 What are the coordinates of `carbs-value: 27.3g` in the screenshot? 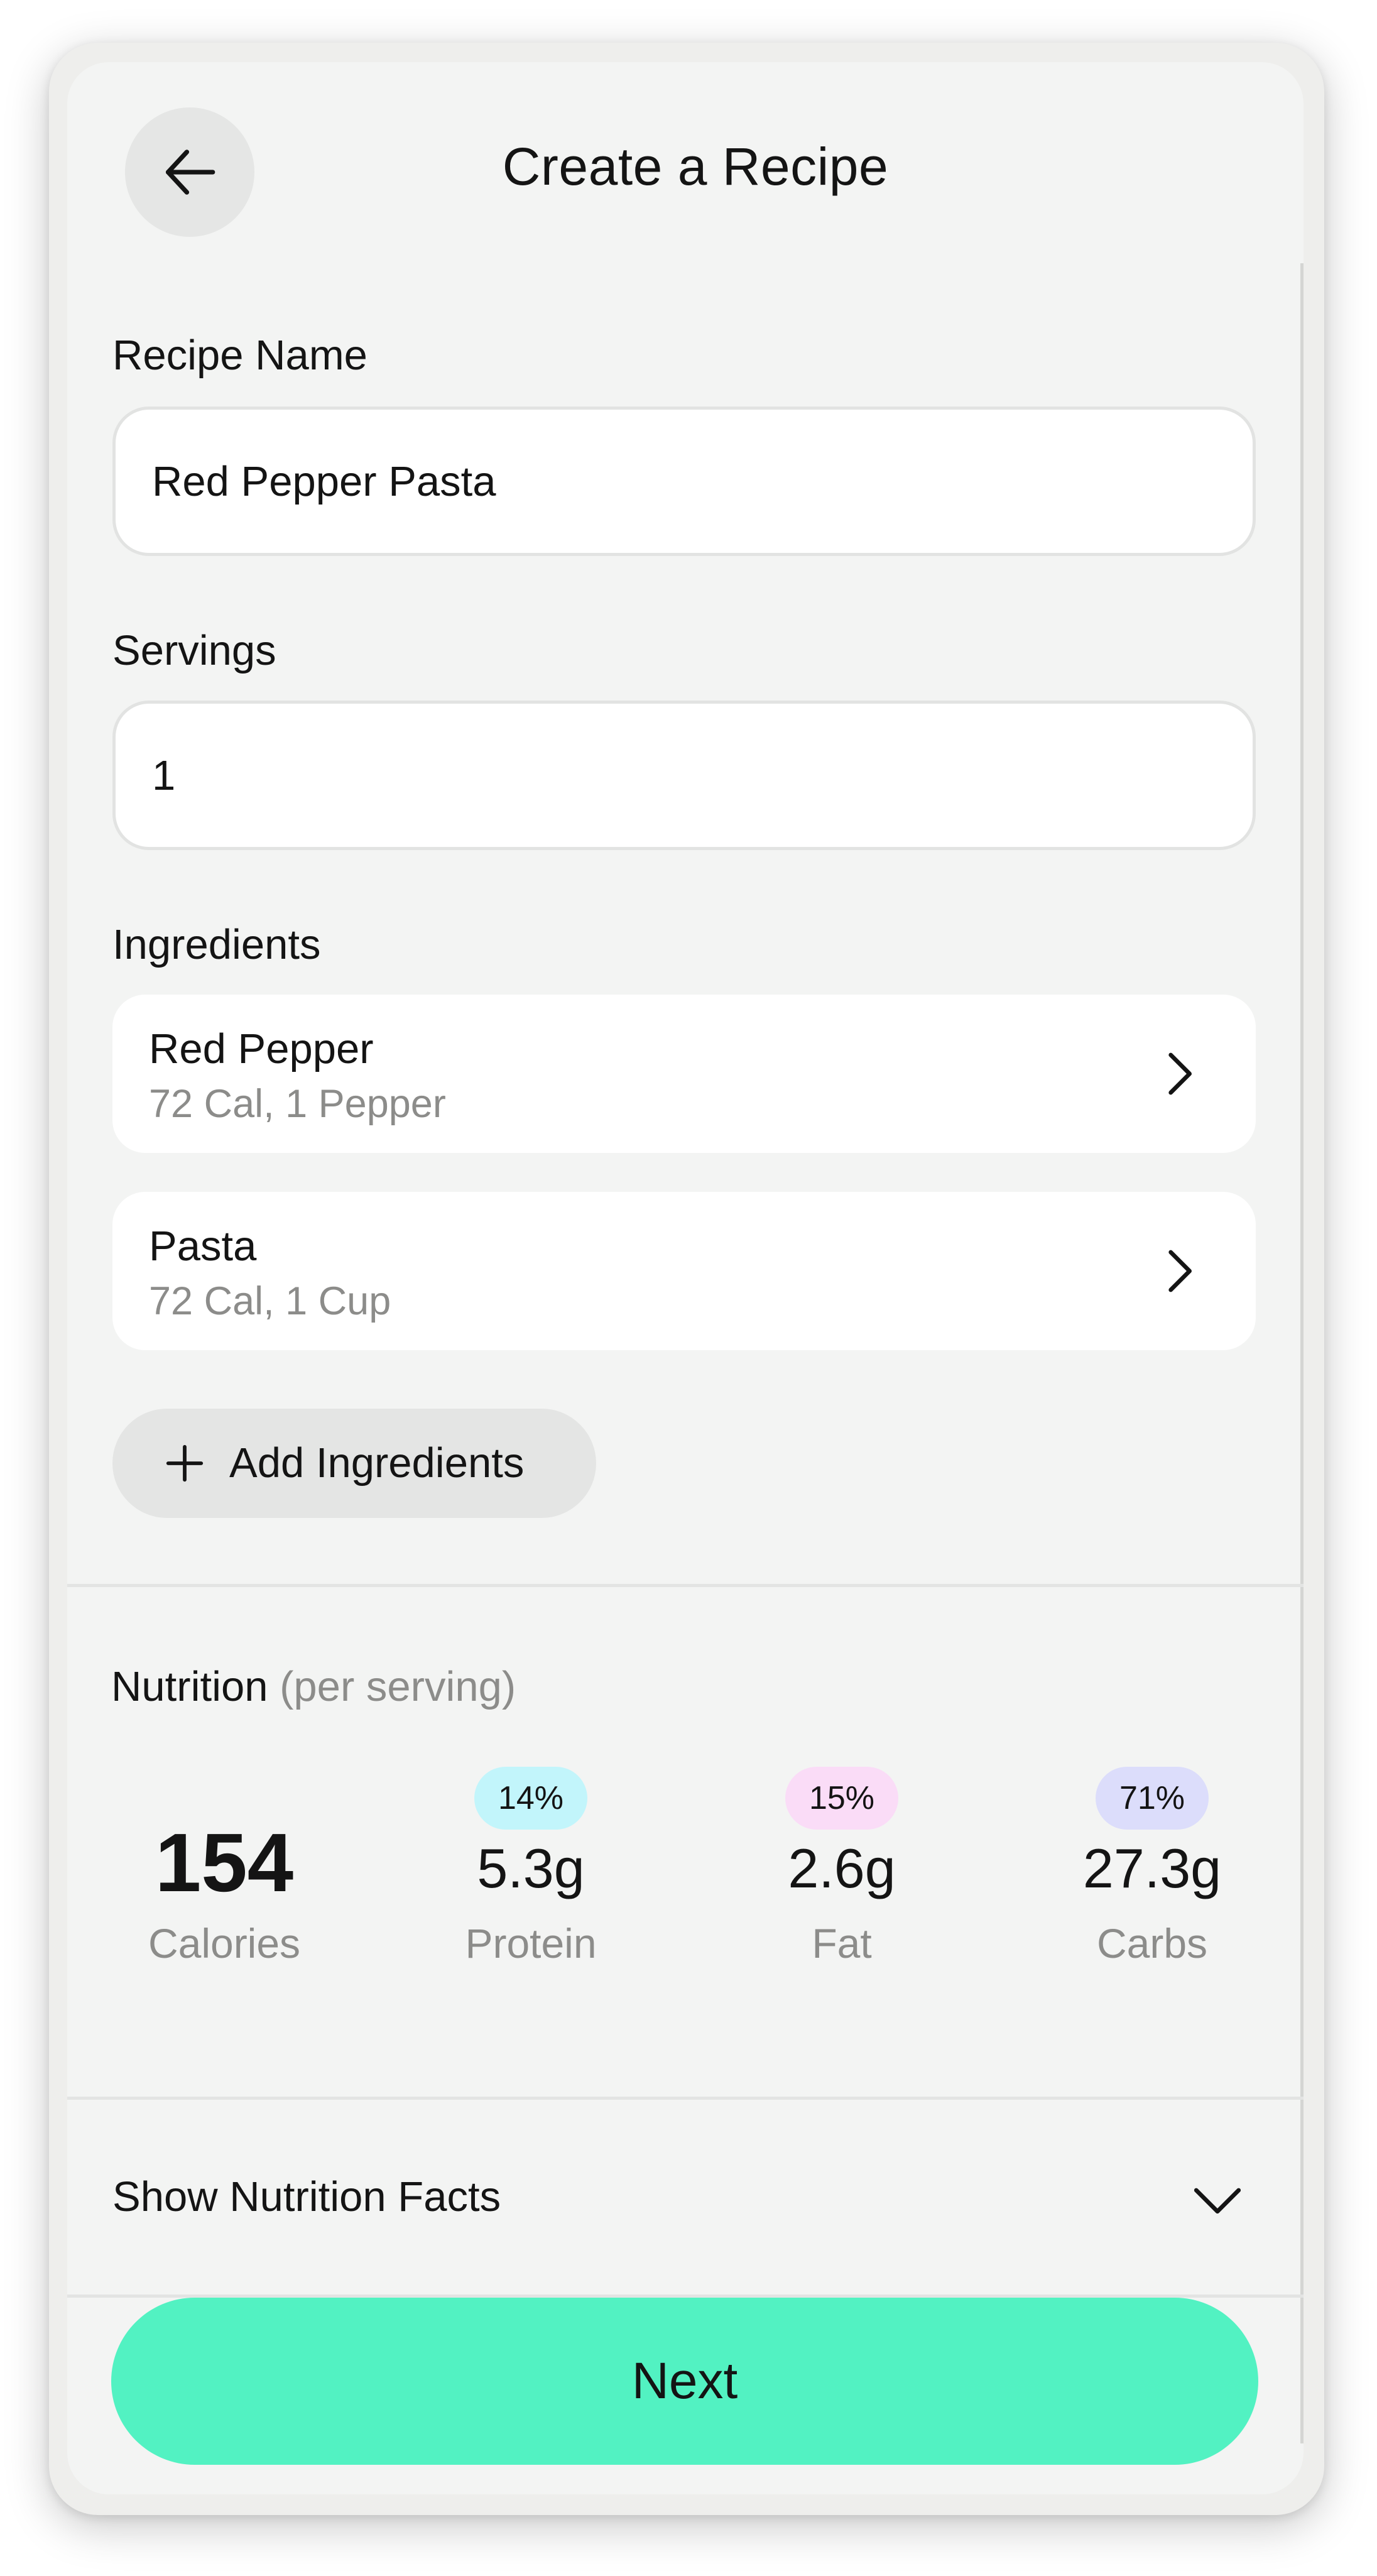 It's located at (1152, 1868).